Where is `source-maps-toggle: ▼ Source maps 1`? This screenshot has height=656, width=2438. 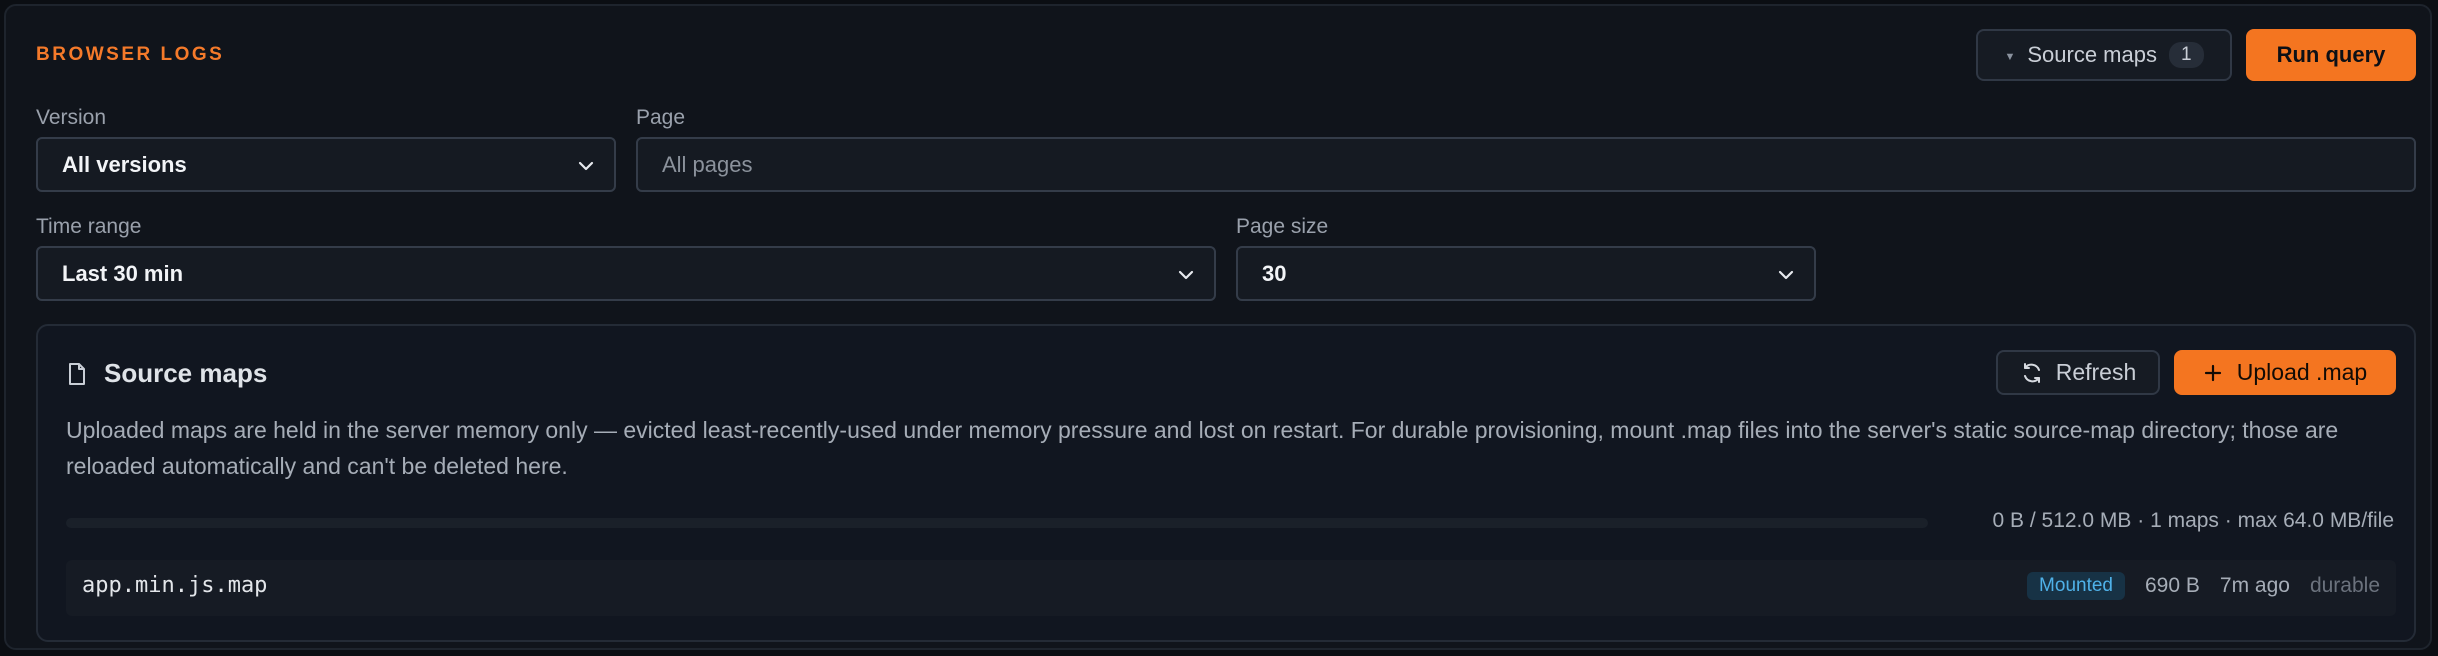
source-maps-toggle: ▼ Source maps 1 is located at coordinates (2104, 55).